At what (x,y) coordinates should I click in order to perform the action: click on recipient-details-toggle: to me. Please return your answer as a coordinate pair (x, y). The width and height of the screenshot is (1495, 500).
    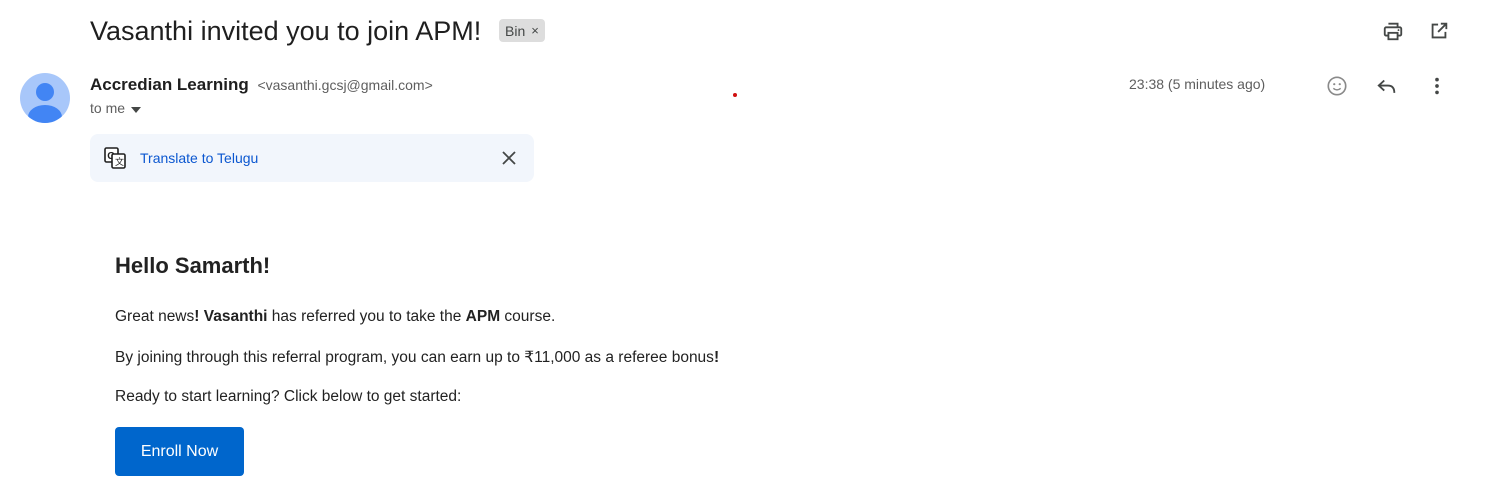
    Looking at the image, I should click on (116, 108).